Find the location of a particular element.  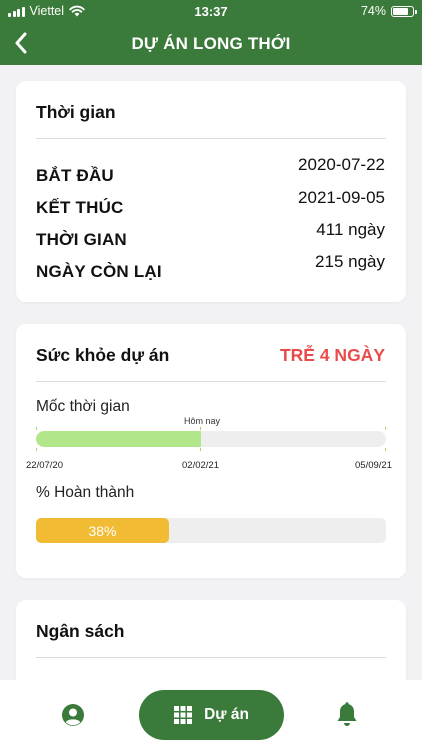

time-card-title: Thời gian is located at coordinates (76, 112).